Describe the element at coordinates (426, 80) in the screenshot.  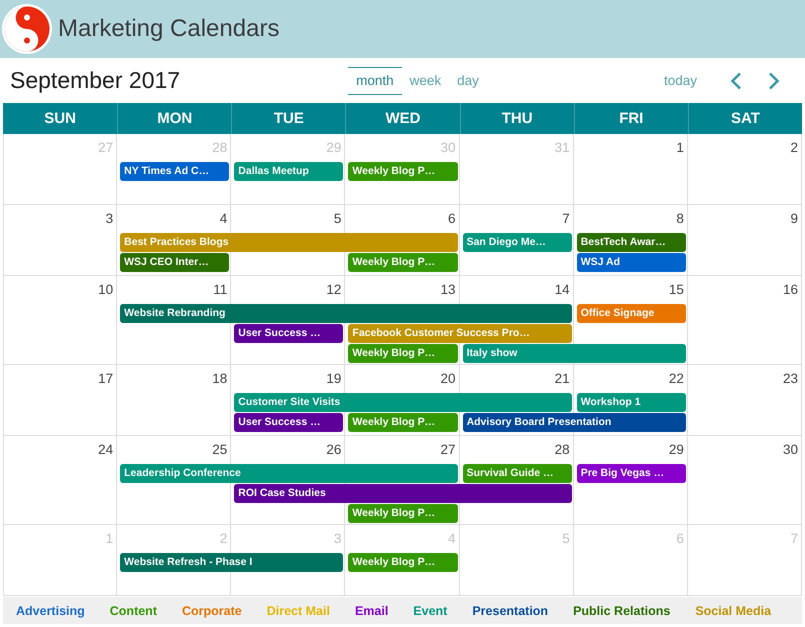
I see `view-tab: week` at that location.